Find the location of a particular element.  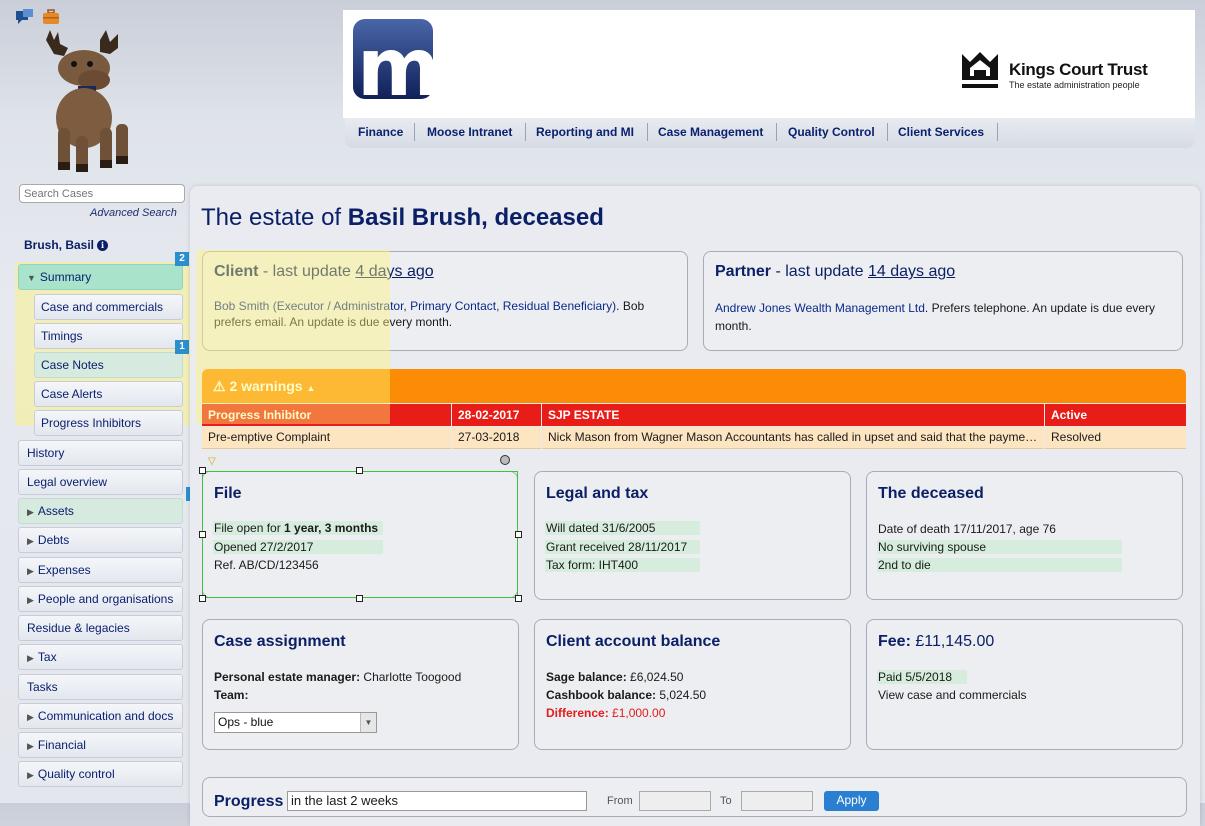

sidebar-item-financial: ▶ Financial is located at coordinates (100, 745).